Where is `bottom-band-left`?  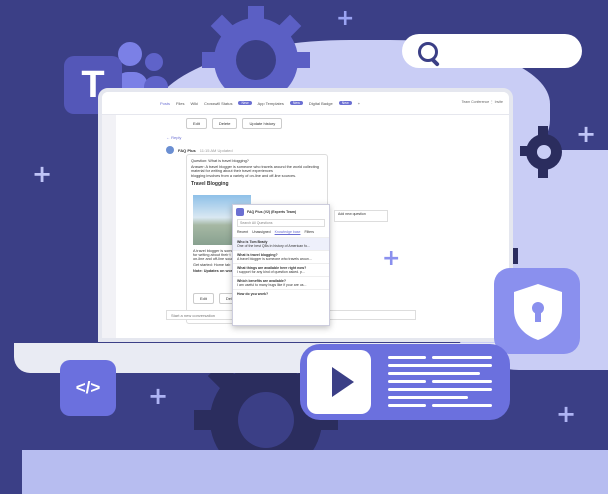
bottom-band-left is located at coordinates (11, 472).